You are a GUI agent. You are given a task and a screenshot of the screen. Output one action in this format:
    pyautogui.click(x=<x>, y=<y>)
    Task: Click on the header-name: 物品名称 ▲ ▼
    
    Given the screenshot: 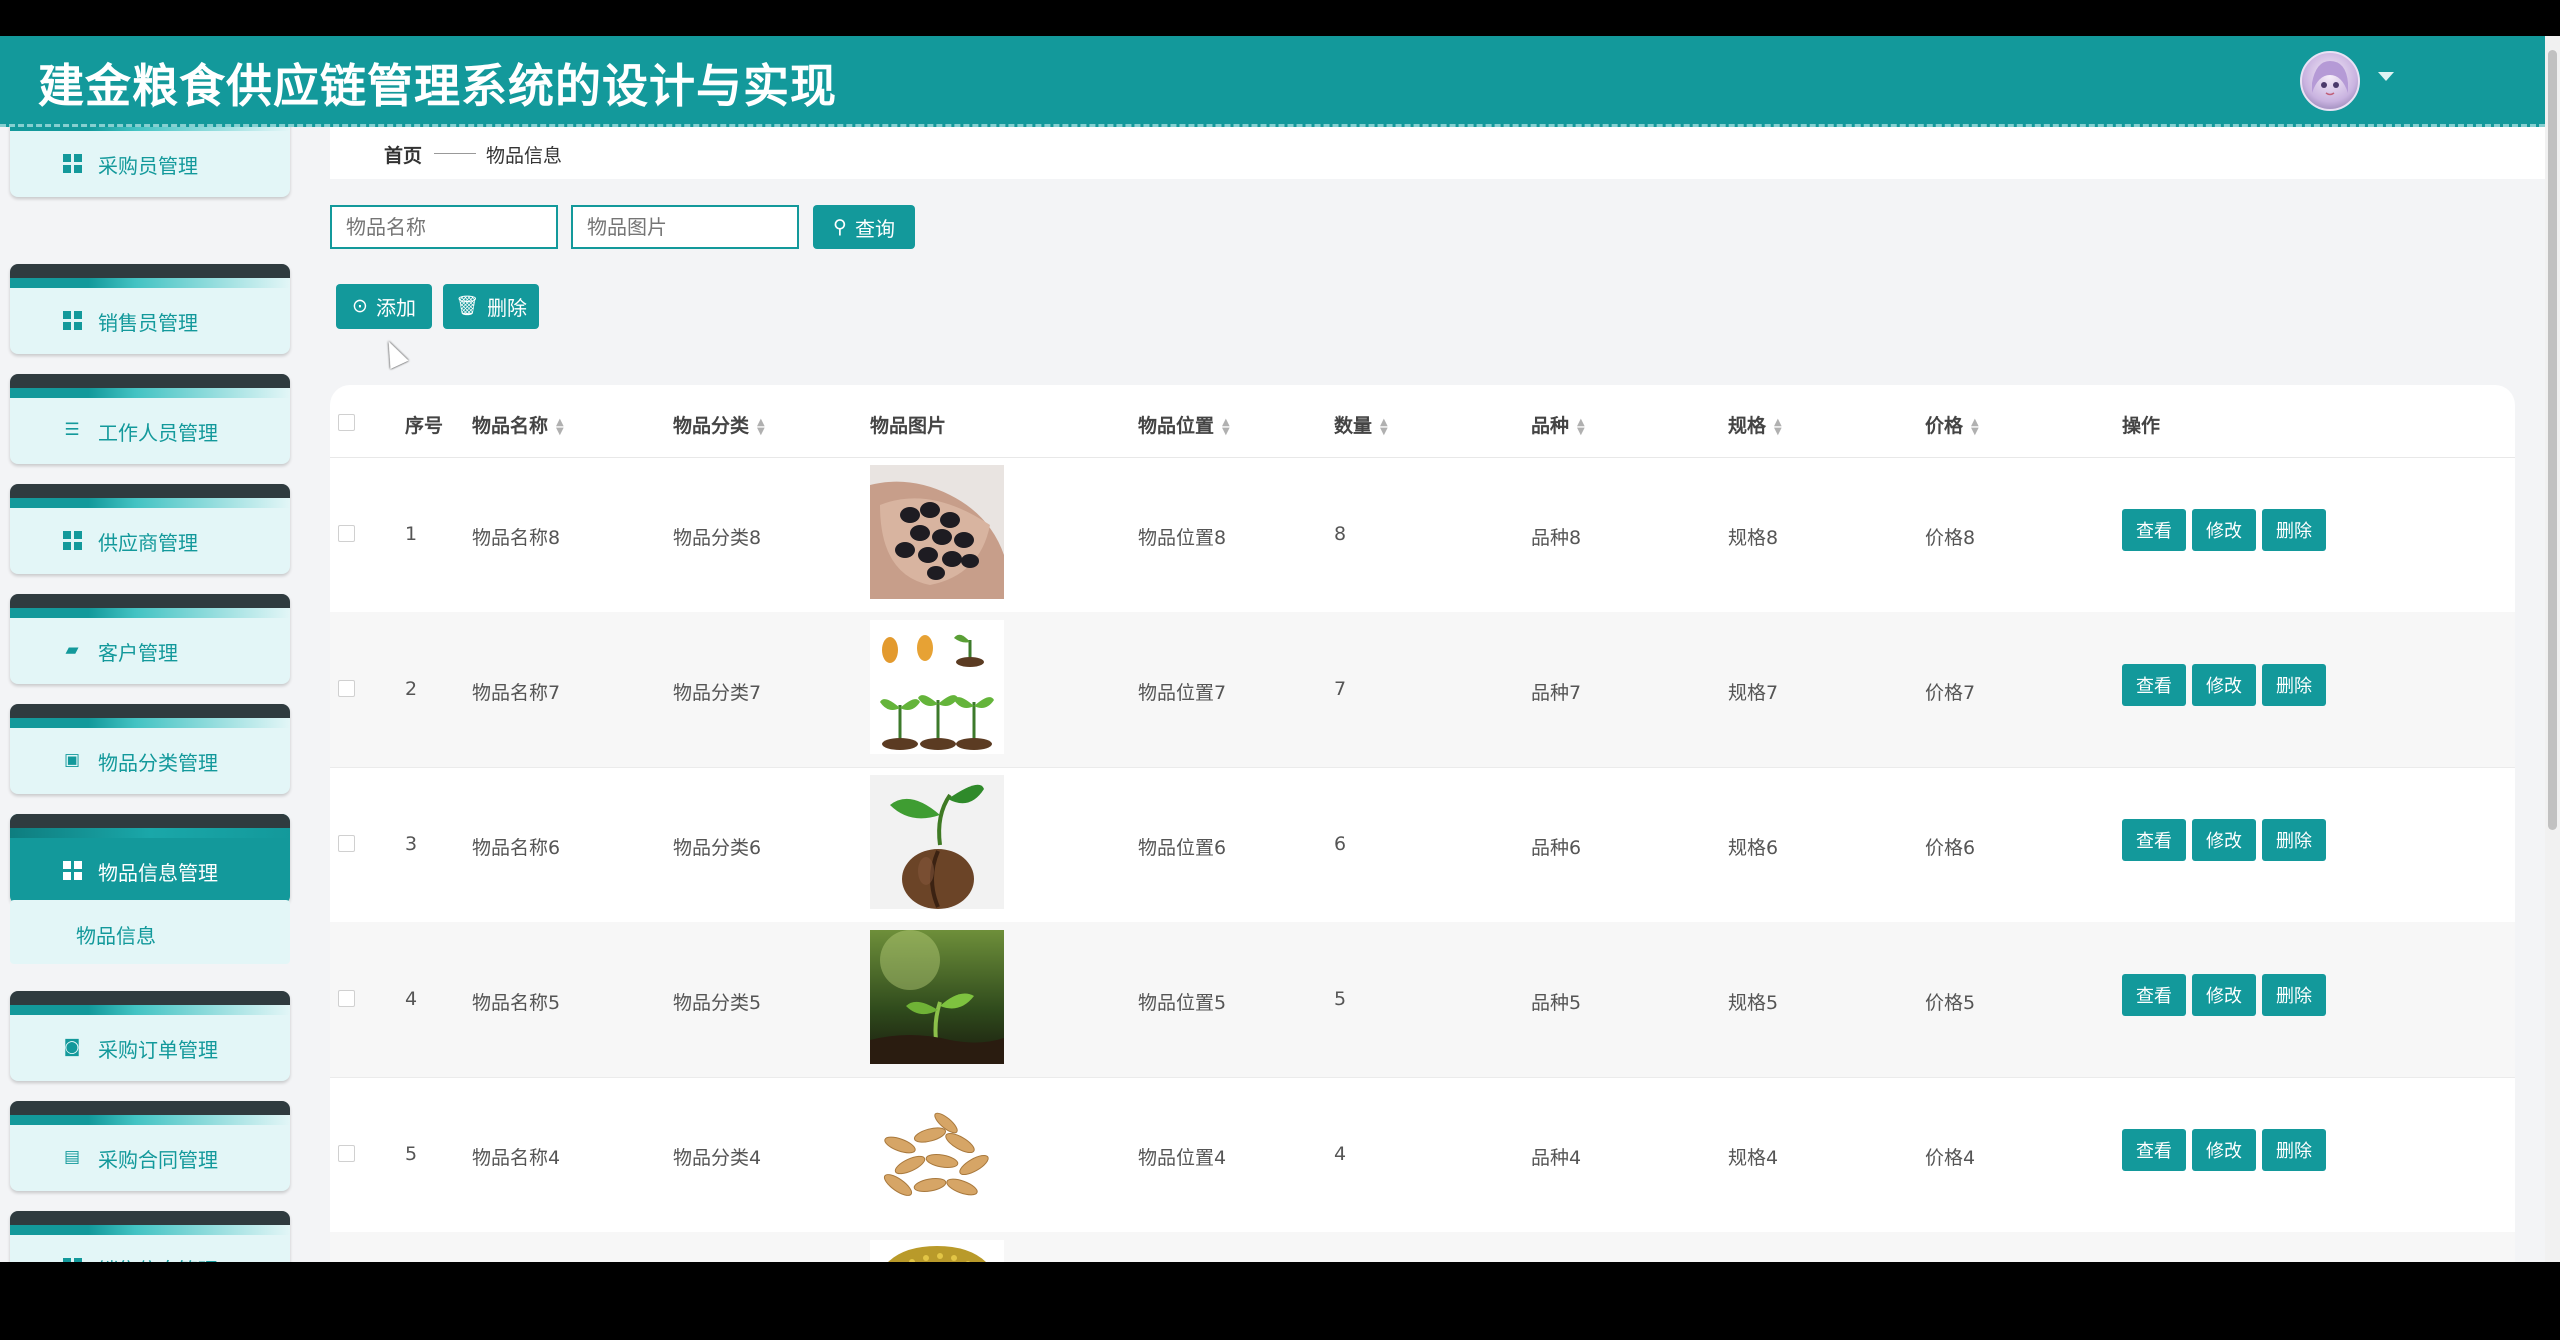 What is the action you would take?
    pyautogui.click(x=518, y=424)
    